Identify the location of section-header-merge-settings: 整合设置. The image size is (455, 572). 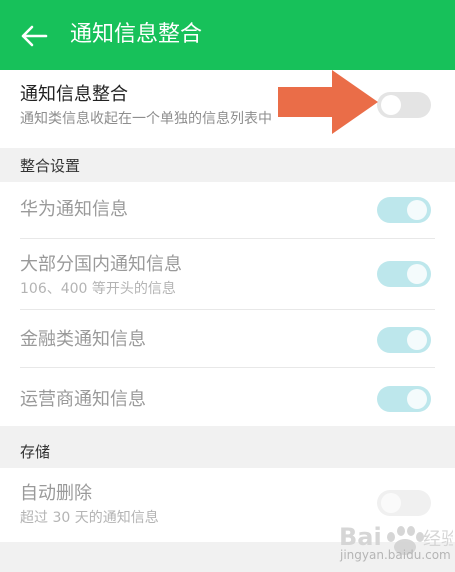
(227, 165).